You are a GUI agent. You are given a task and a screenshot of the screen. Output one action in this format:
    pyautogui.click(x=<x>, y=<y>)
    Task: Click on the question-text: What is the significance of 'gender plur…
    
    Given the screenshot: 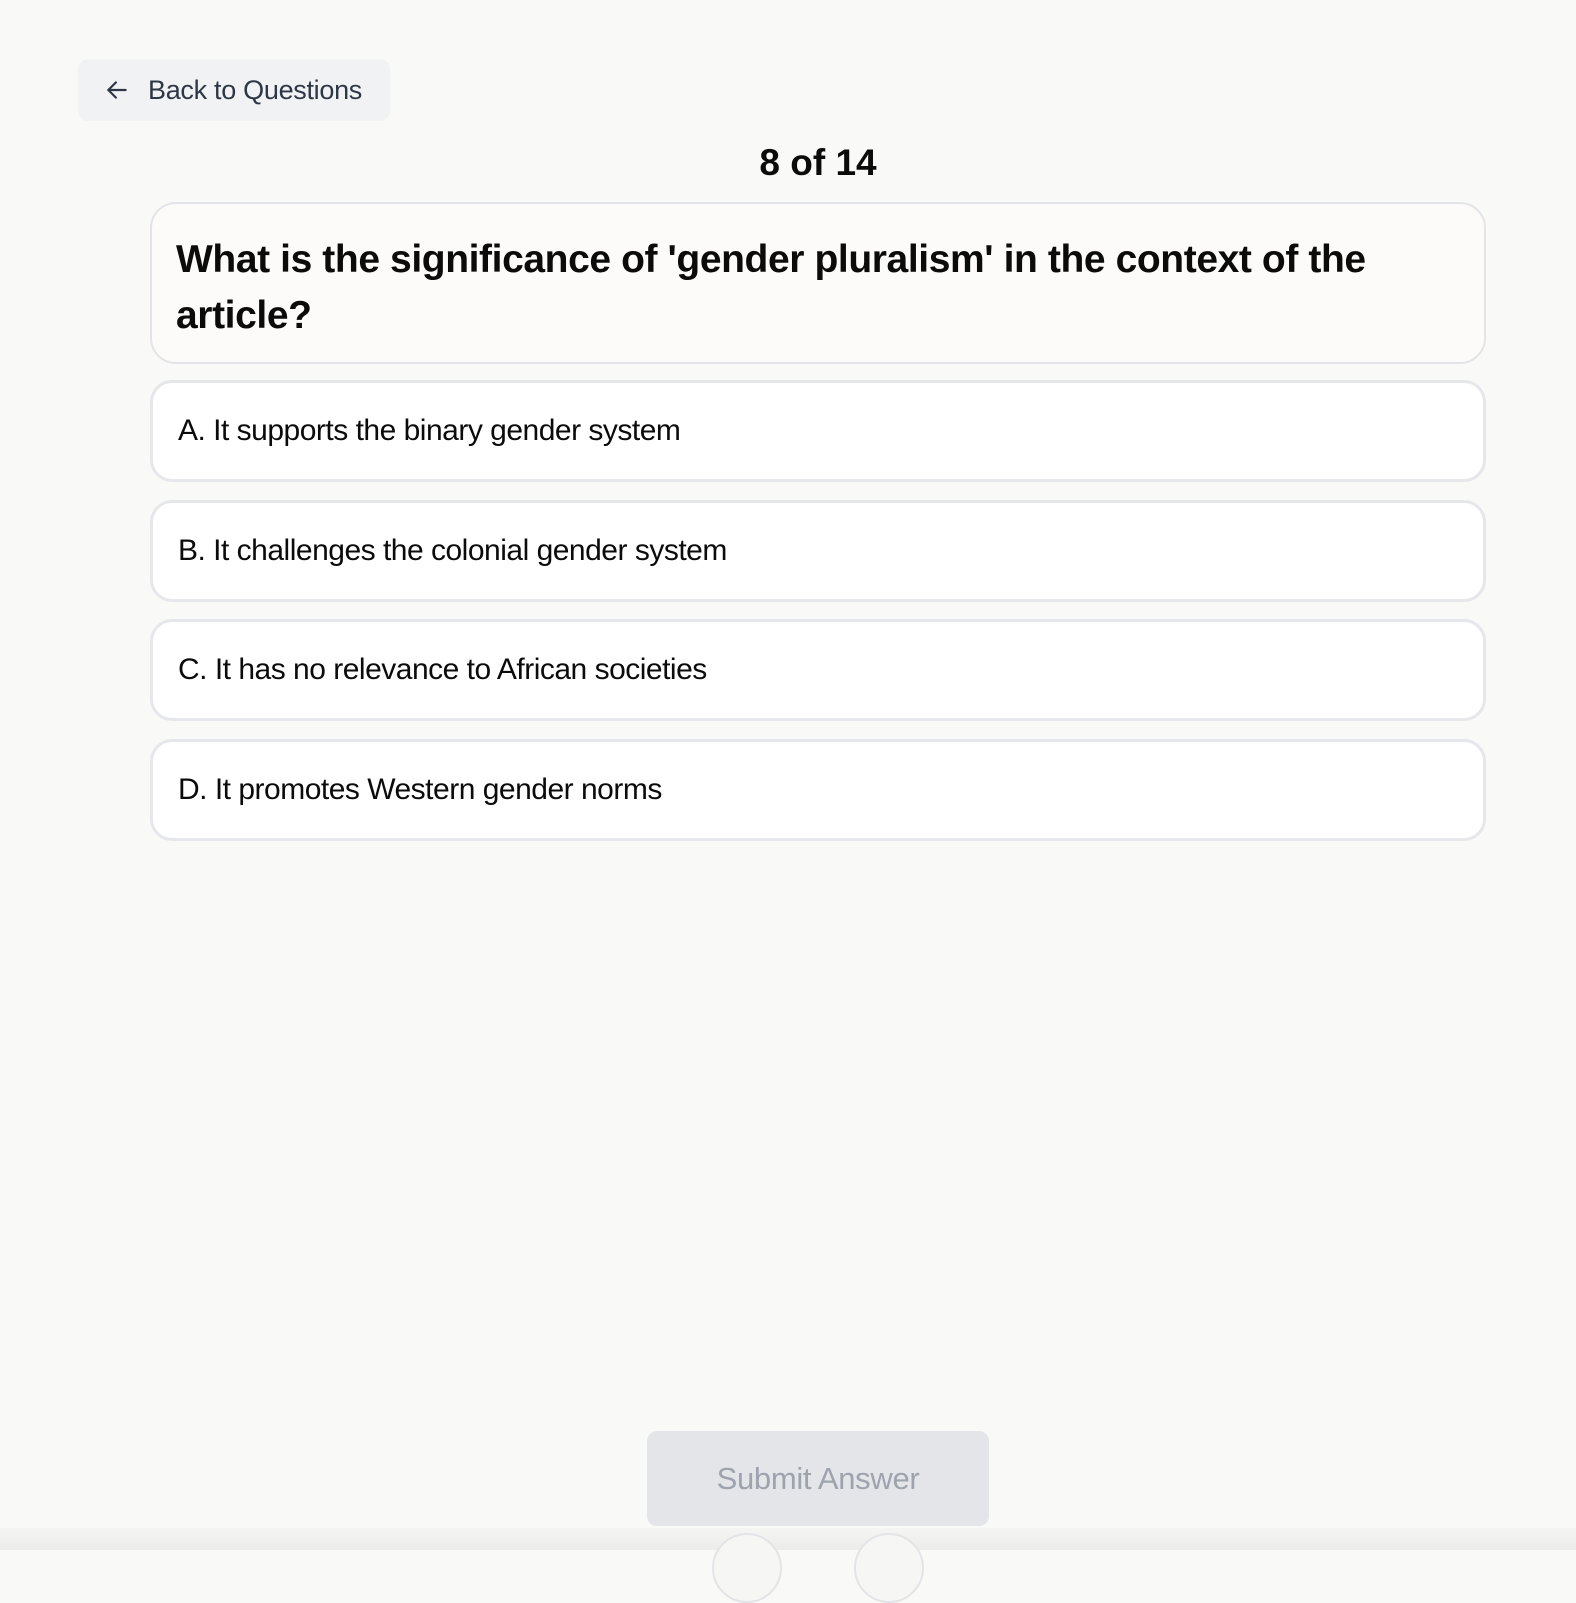 What is the action you would take?
    pyautogui.click(x=771, y=287)
    